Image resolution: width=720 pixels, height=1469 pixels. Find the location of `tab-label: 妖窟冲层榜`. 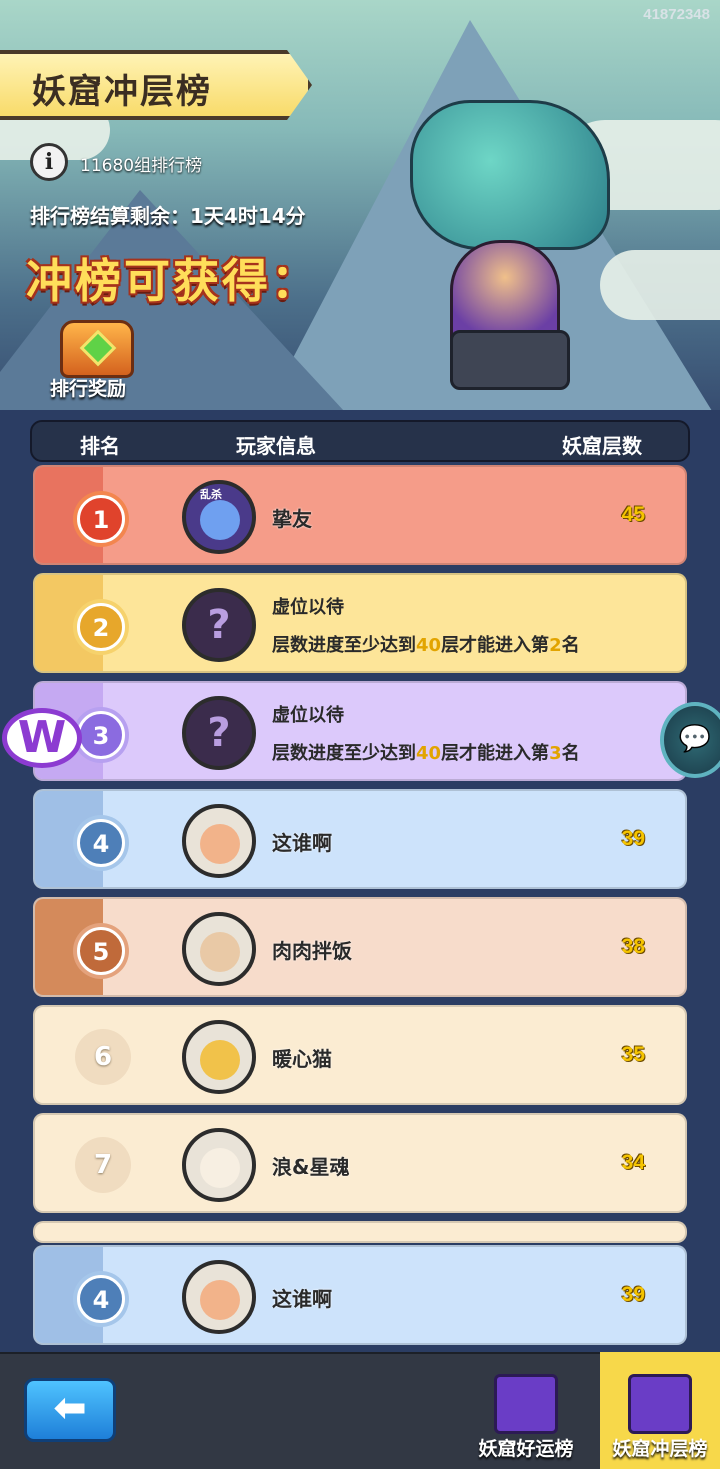

tab-label: 妖窟冲层榜 is located at coordinates (660, 1449).